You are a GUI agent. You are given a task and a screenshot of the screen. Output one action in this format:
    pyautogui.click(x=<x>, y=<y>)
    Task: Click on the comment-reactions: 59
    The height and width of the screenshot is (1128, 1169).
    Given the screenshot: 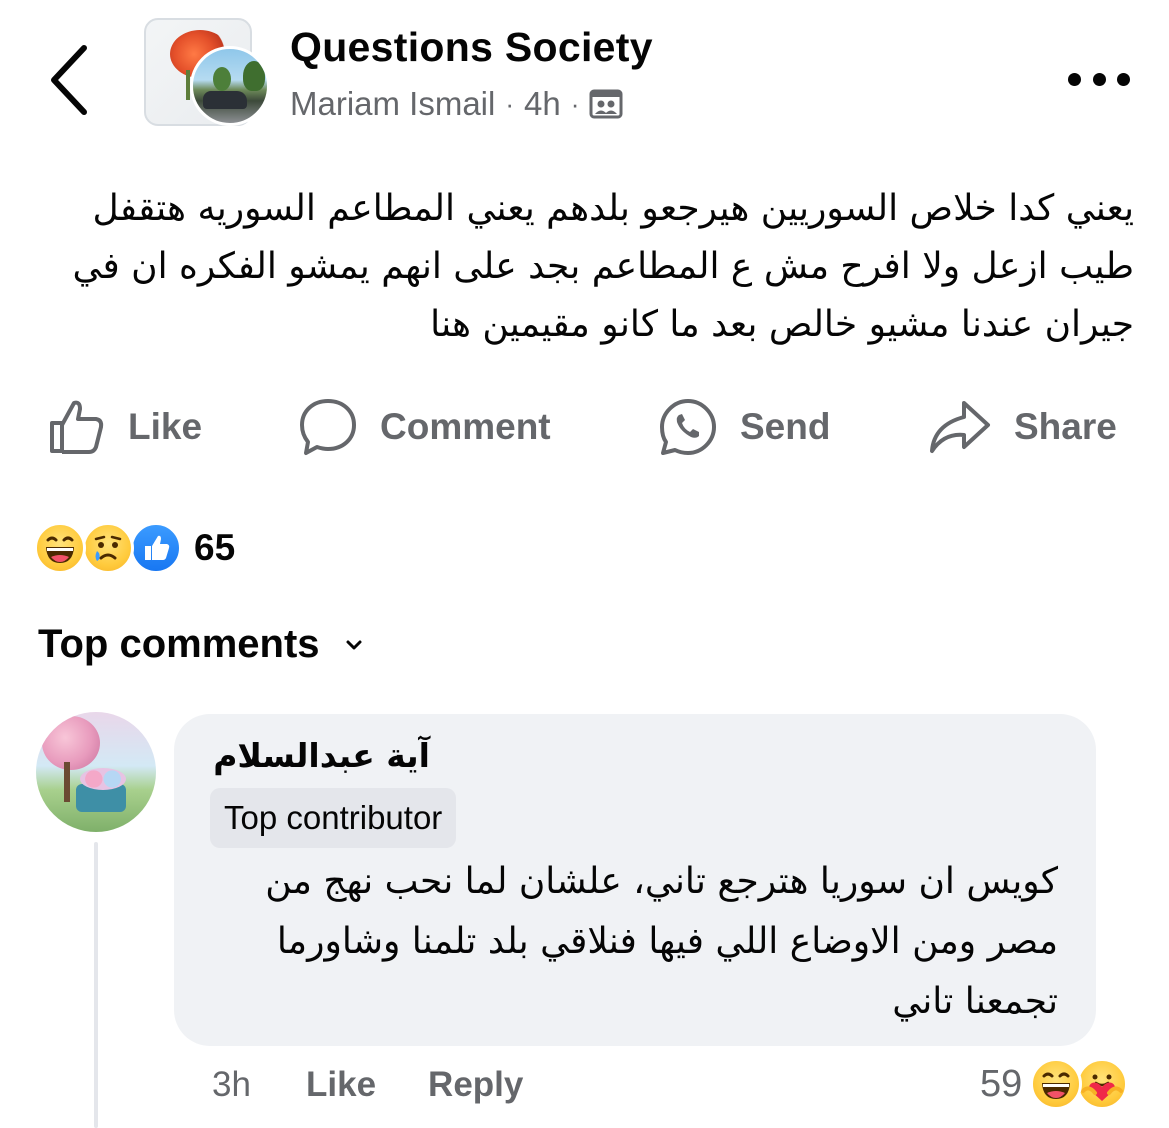 What is the action you would take?
    pyautogui.click(x=1055, y=1084)
    